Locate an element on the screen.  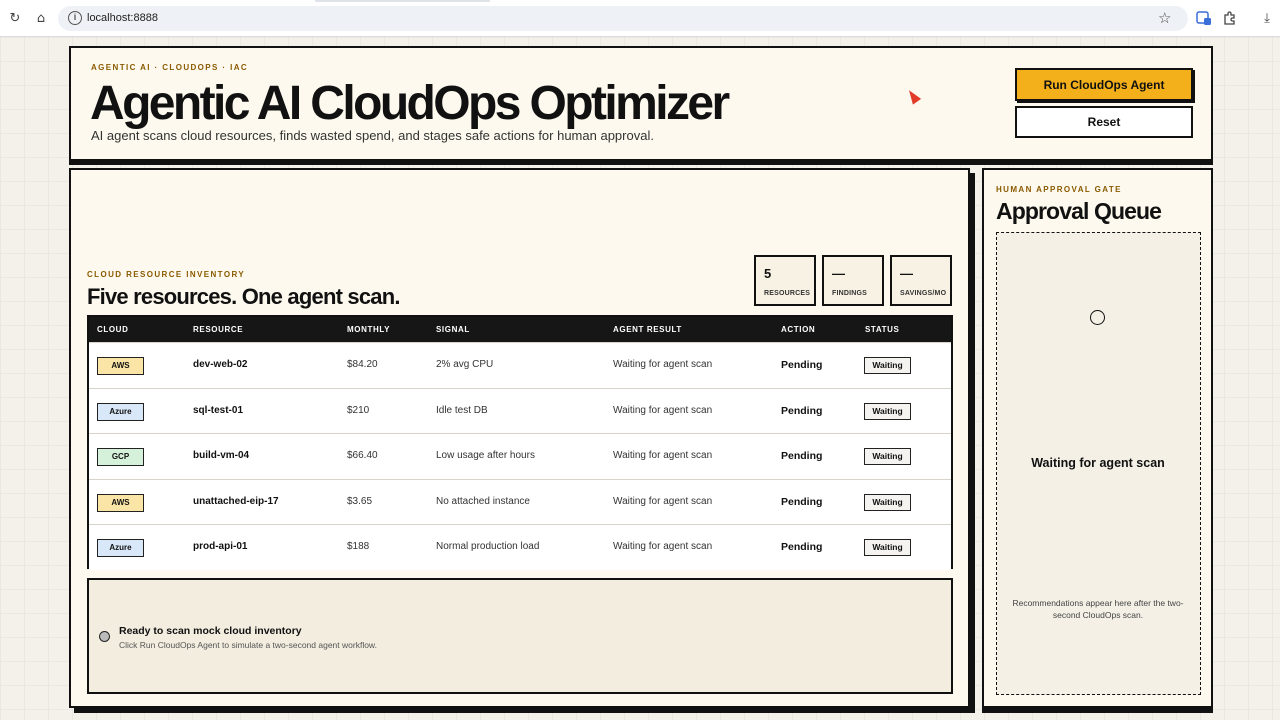
url-text: localhost:8888 is located at coordinates (122, 18).